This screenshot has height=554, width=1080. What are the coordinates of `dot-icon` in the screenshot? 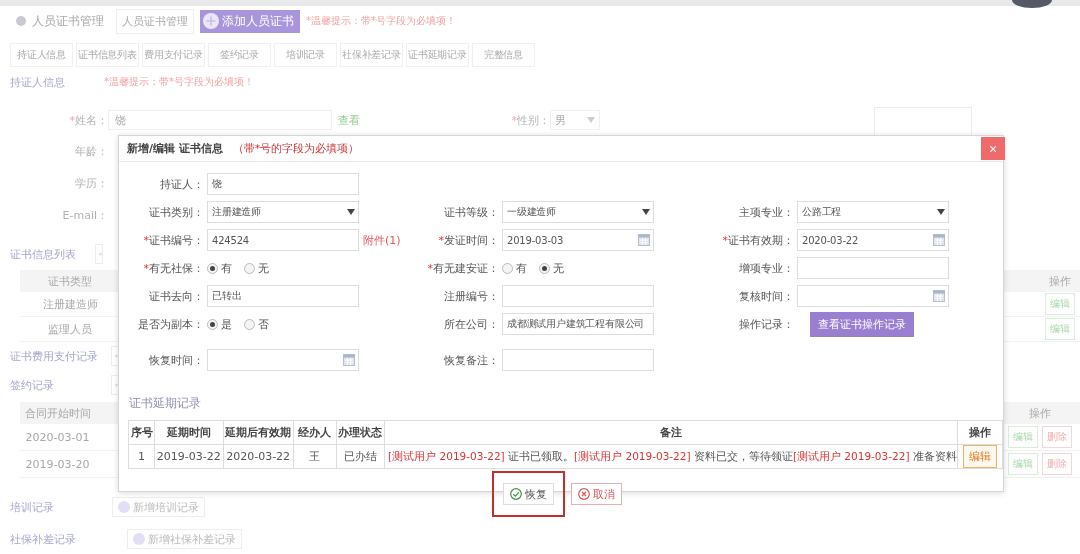 It's located at (21, 21).